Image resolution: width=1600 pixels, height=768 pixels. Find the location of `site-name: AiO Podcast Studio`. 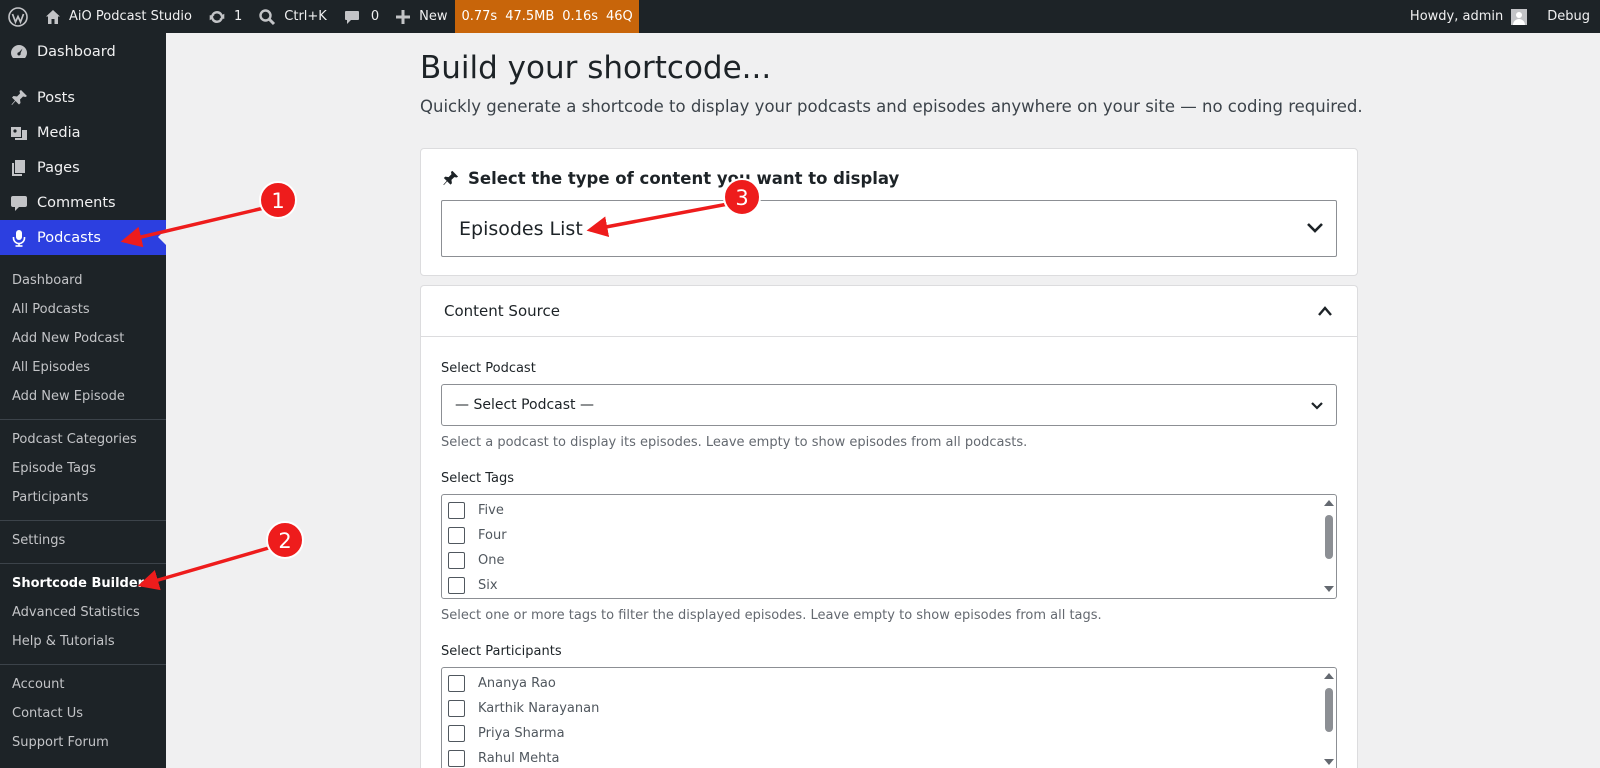

site-name: AiO Podcast Studio is located at coordinates (130, 16).